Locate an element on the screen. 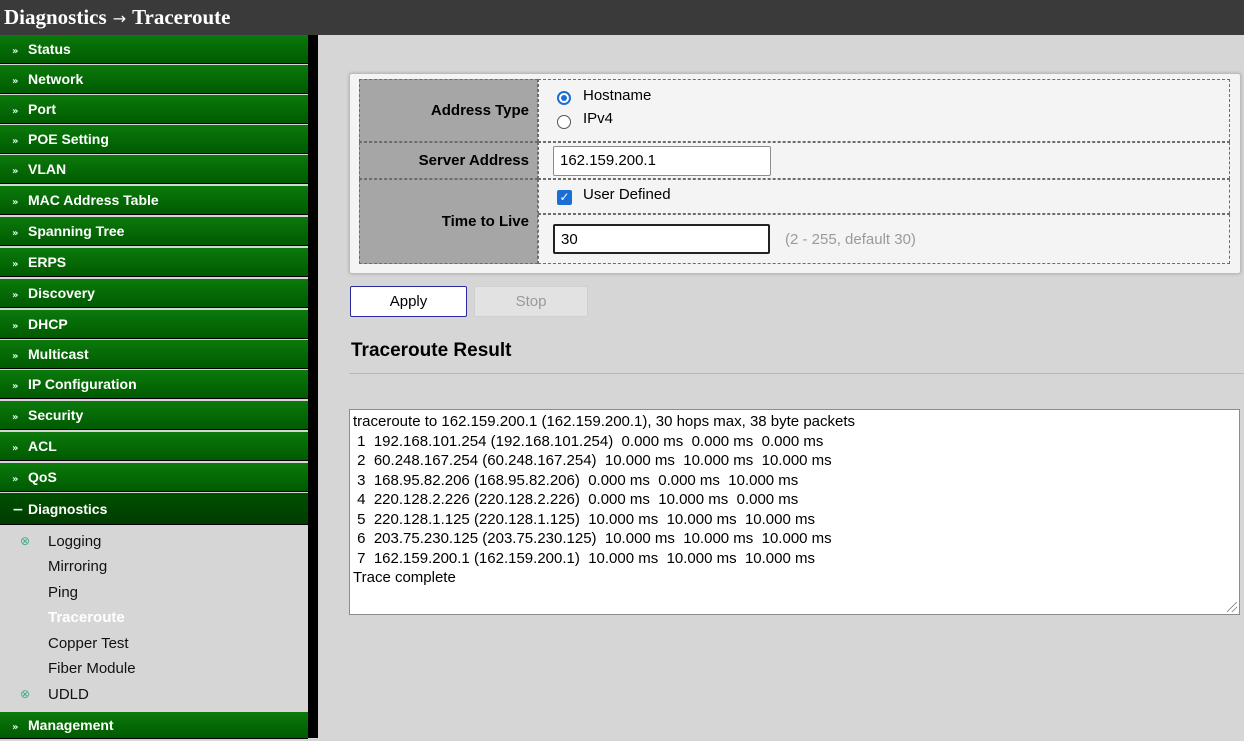 Image resolution: width=1244 pixels, height=741 pixels. ttl-value-cell: 30 (2 - 255, default 30) is located at coordinates (884, 239).